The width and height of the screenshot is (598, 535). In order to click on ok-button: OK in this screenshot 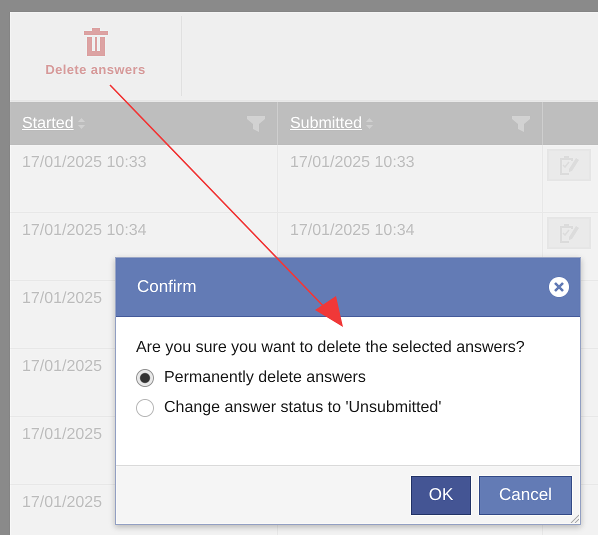, I will do `click(441, 495)`.